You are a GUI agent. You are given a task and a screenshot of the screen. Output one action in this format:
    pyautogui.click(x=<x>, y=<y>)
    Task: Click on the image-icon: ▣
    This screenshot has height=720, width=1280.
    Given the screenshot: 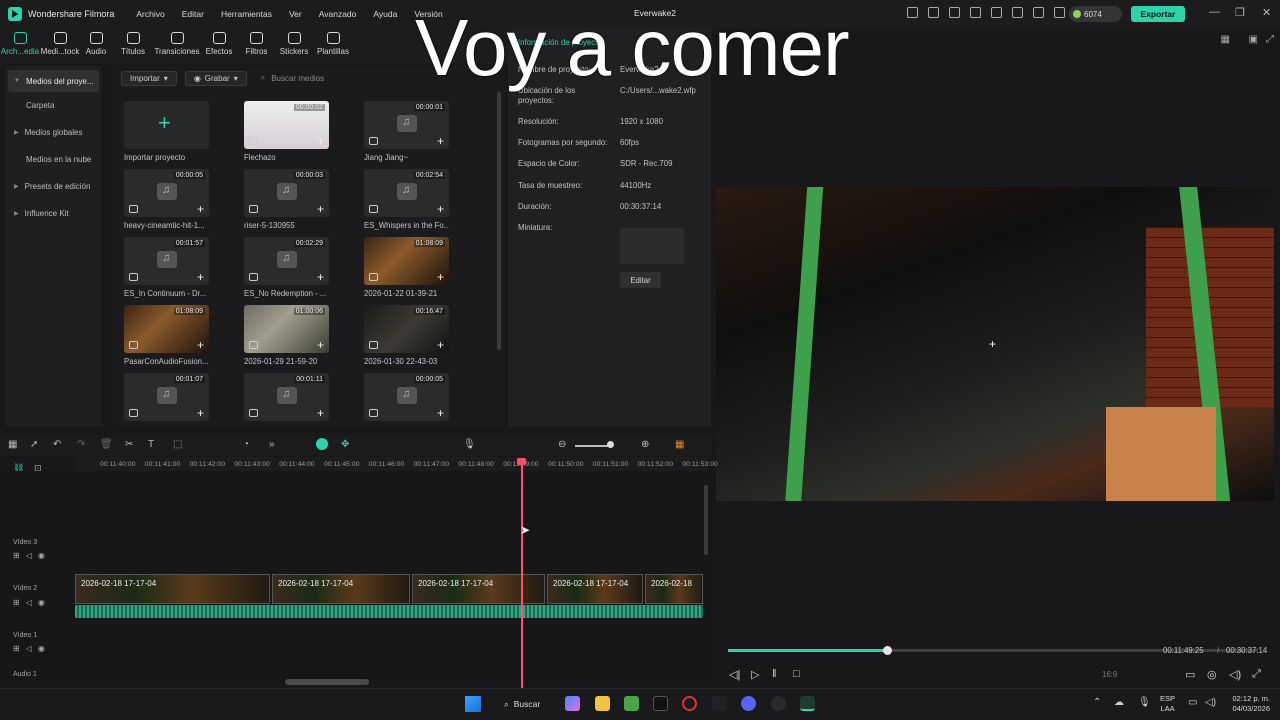 What is the action you would take?
    pyautogui.click(x=1253, y=39)
    